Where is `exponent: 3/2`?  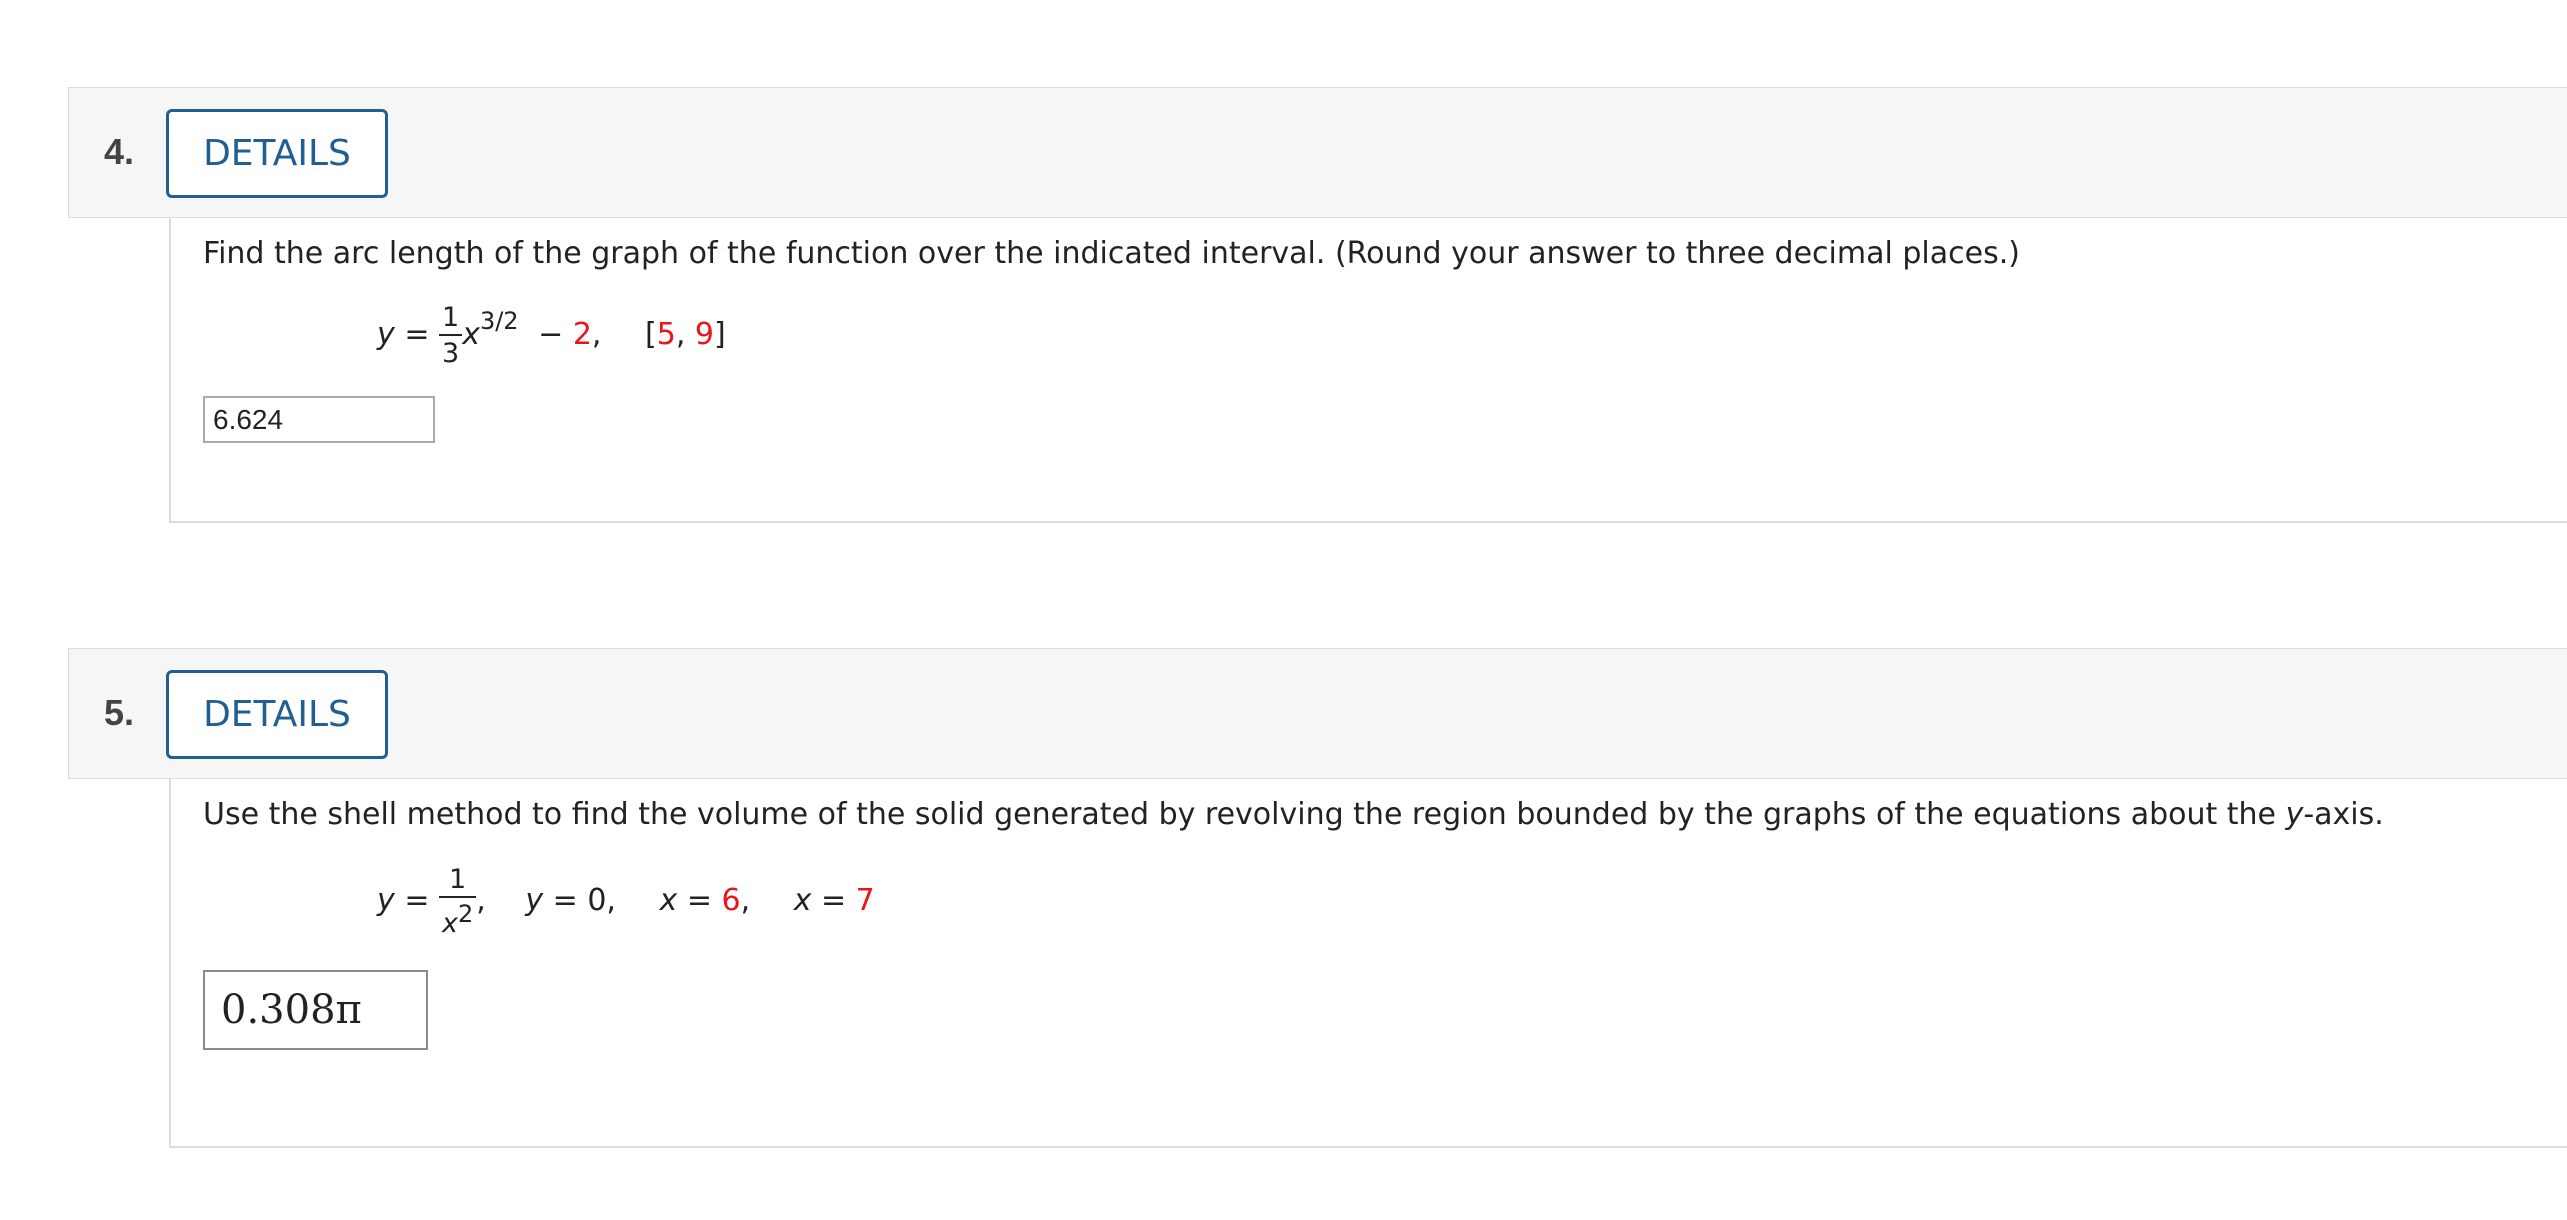
exponent: 3/2 is located at coordinates (499, 321).